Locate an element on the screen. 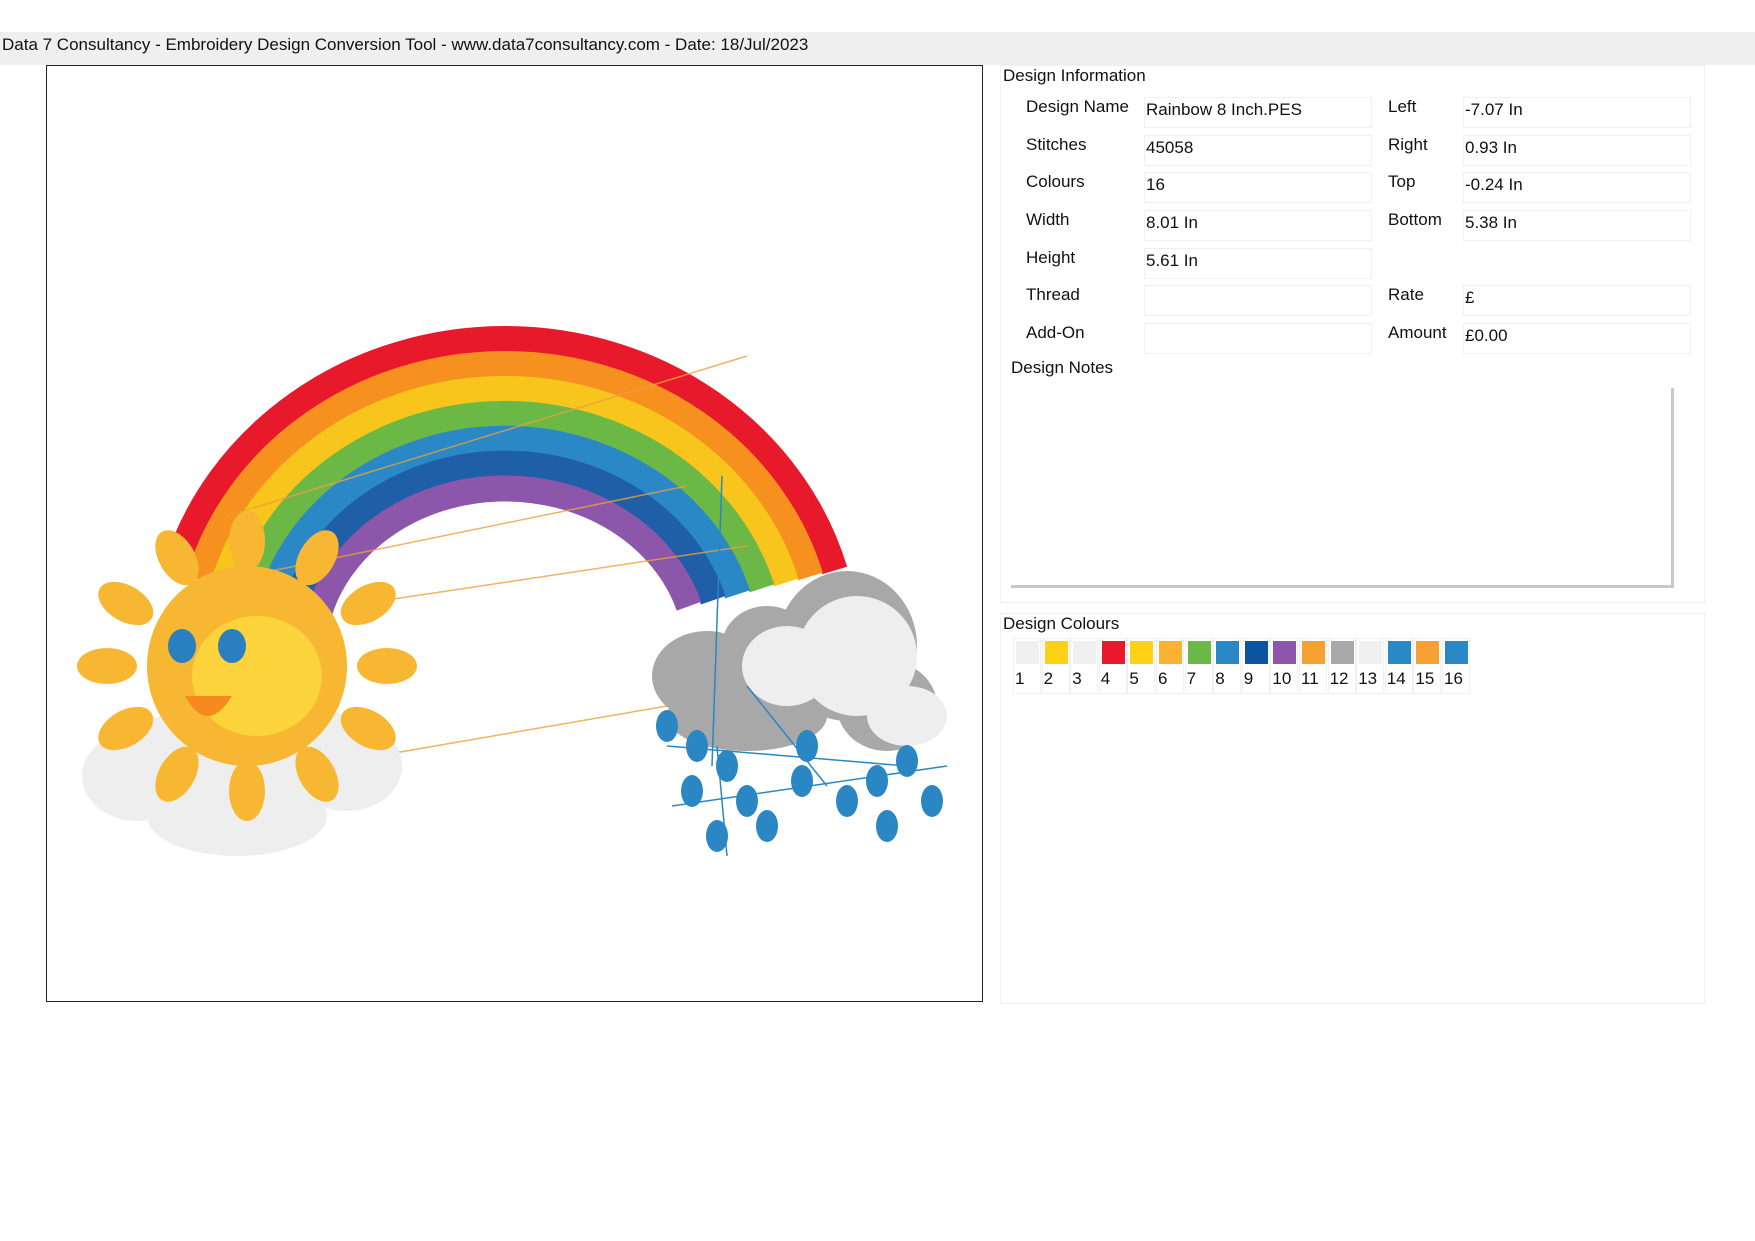 Image resolution: width=1755 pixels, height=1241 pixels. sun-left-eye is located at coordinates (182, 646).